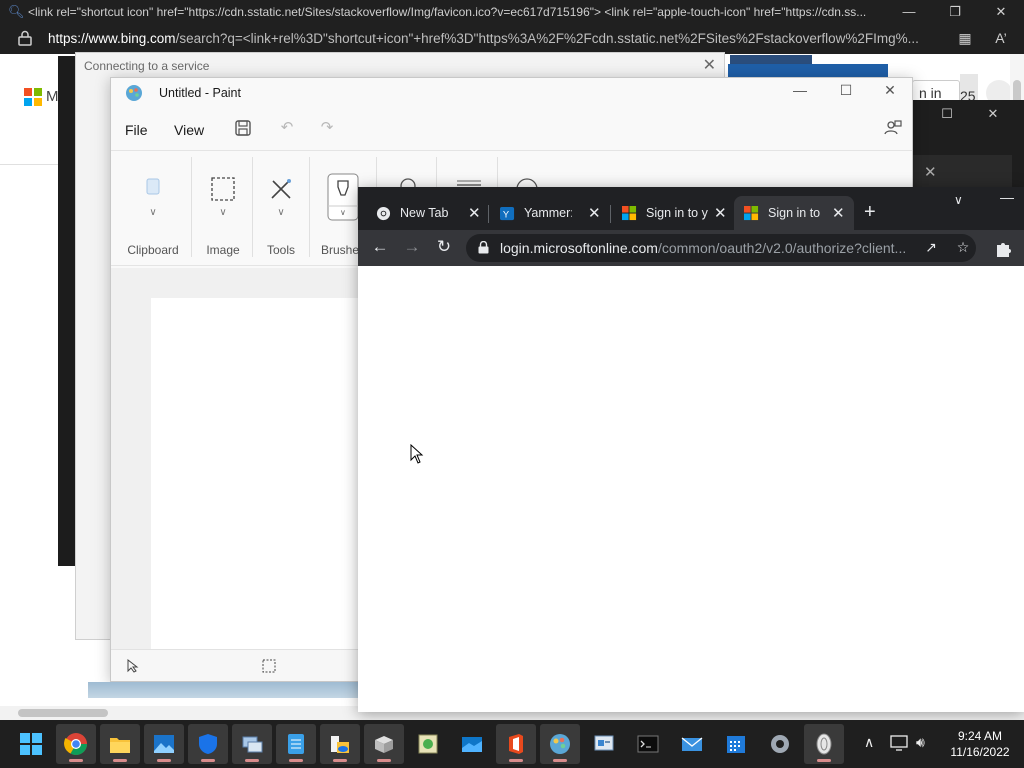  I want to click on package-icon, so click(384, 744).